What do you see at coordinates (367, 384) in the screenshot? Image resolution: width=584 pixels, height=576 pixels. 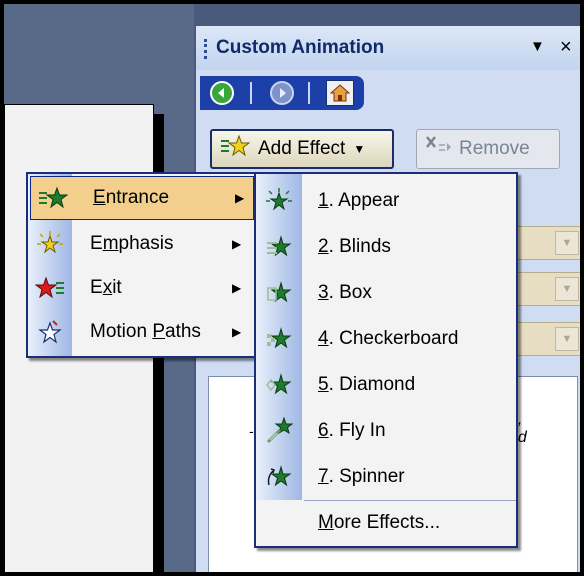 I see `menu-item-label: 5. Diamond` at bounding box center [367, 384].